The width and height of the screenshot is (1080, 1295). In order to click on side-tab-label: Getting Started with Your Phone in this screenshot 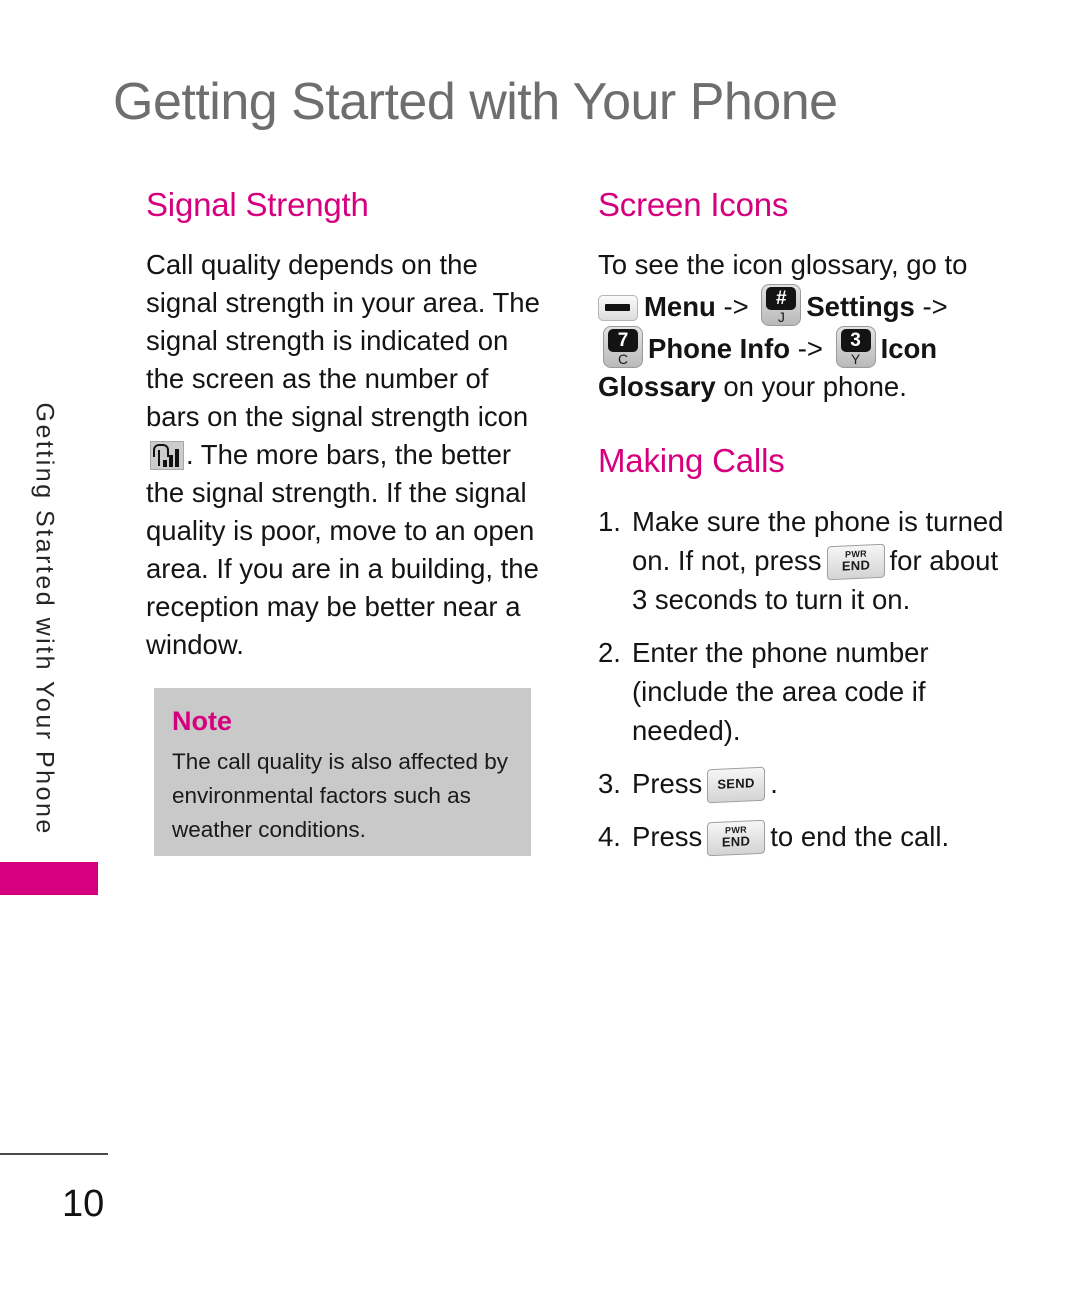, I will do `click(44, 619)`.